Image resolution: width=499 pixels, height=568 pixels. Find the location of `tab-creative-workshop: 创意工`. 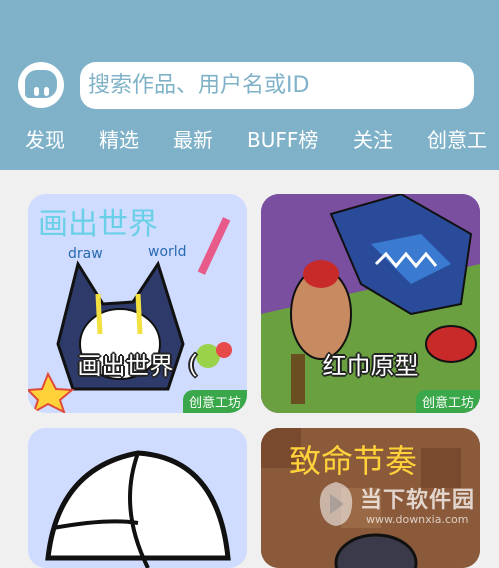

tab-creative-workshop: 创意工 is located at coordinates (457, 138).